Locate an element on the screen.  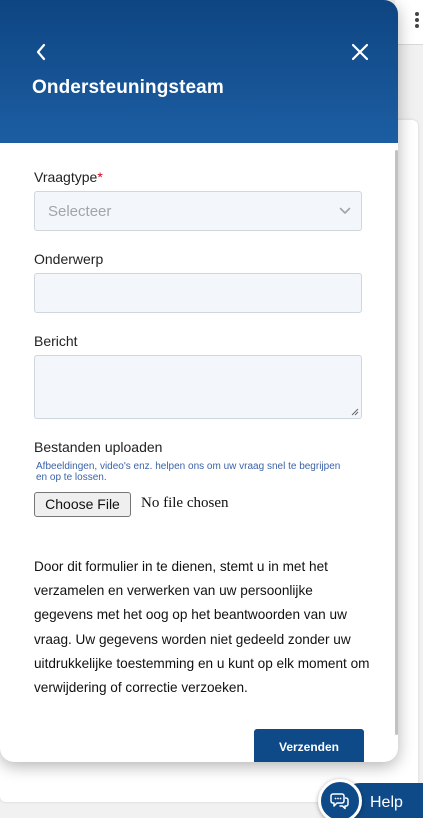
question-type-label-text: Vraagtype is located at coordinates (66, 177).